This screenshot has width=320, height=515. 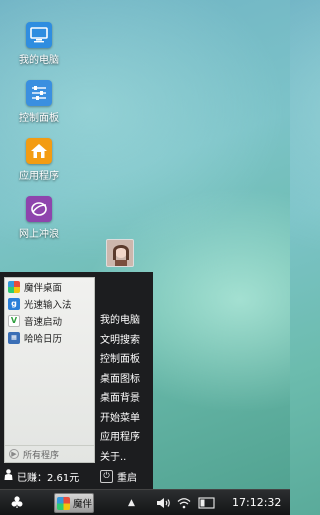 What do you see at coordinates (14, 454) in the screenshot?
I see `arrow-right-icon: ▶` at bounding box center [14, 454].